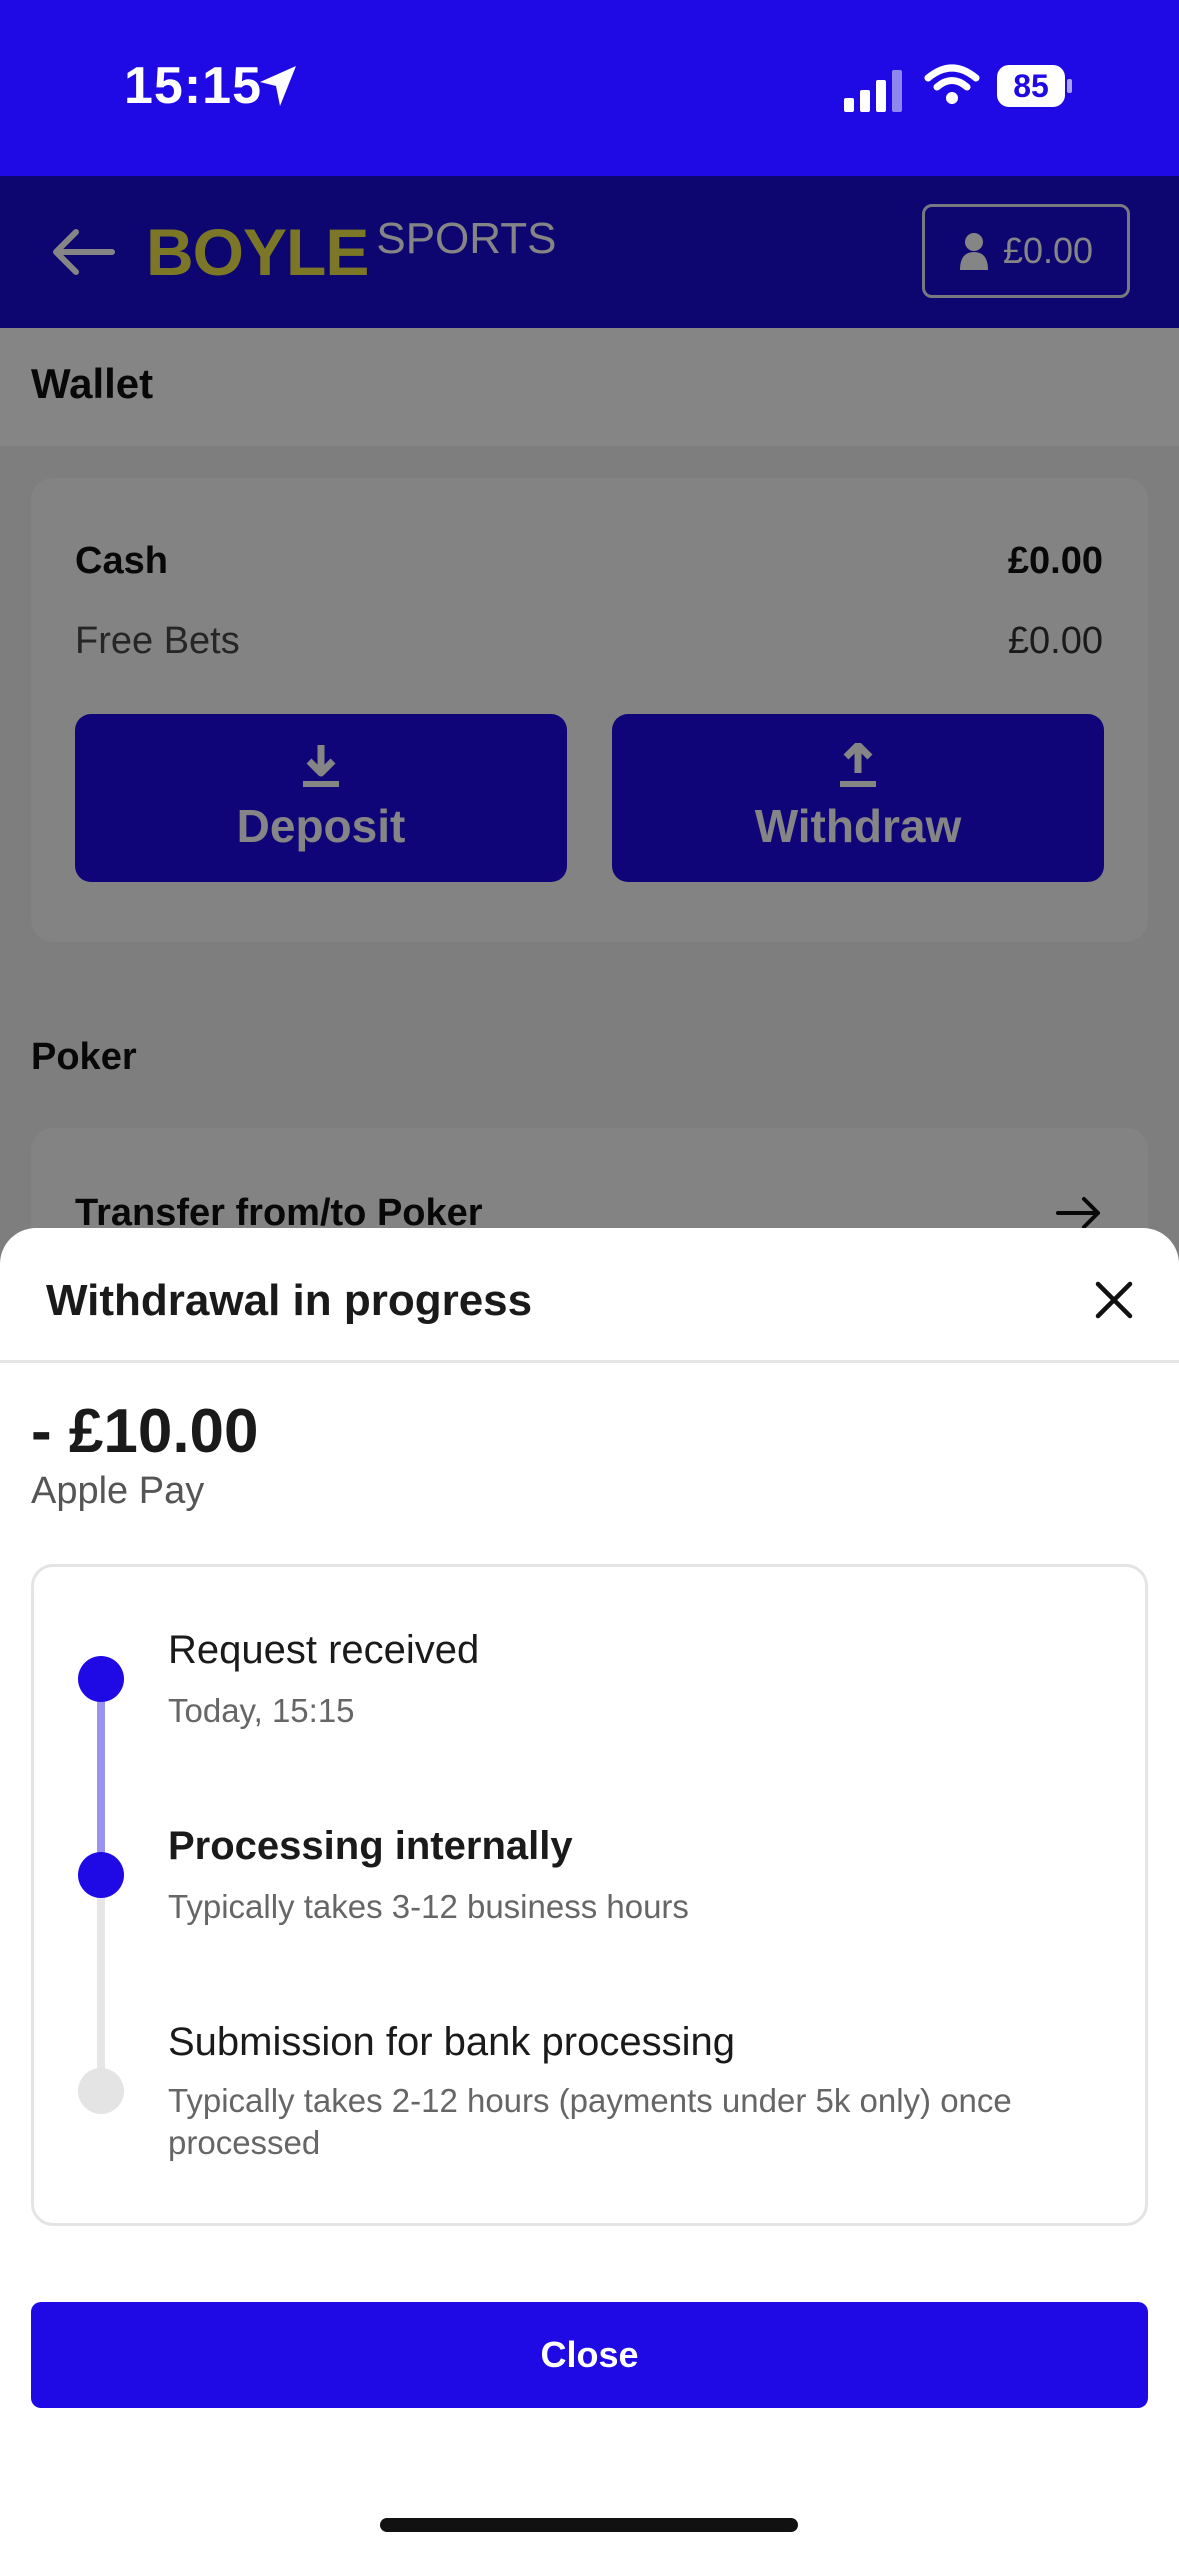  Describe the element at coordinates (589, 1361) in the screenshot. I see `sheet-divider` at that location.